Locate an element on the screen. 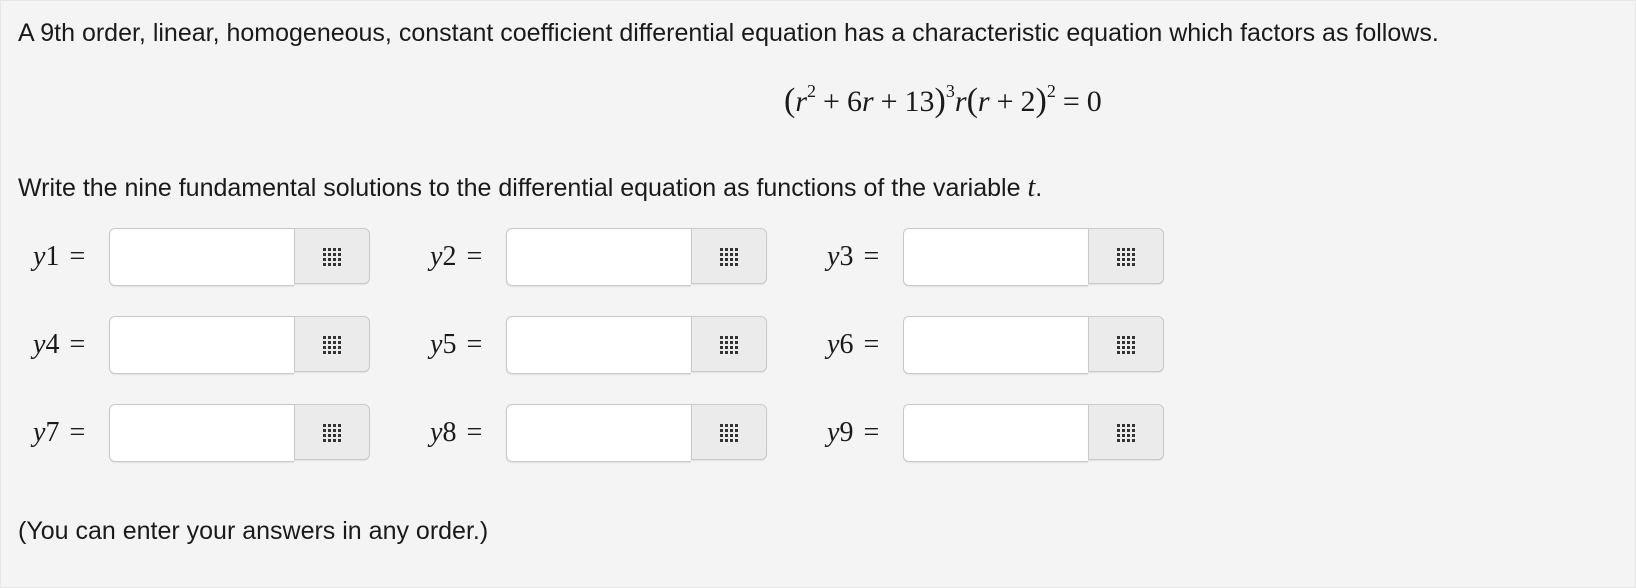  math-palette-button-y4 is located at coordinates (332, 344).